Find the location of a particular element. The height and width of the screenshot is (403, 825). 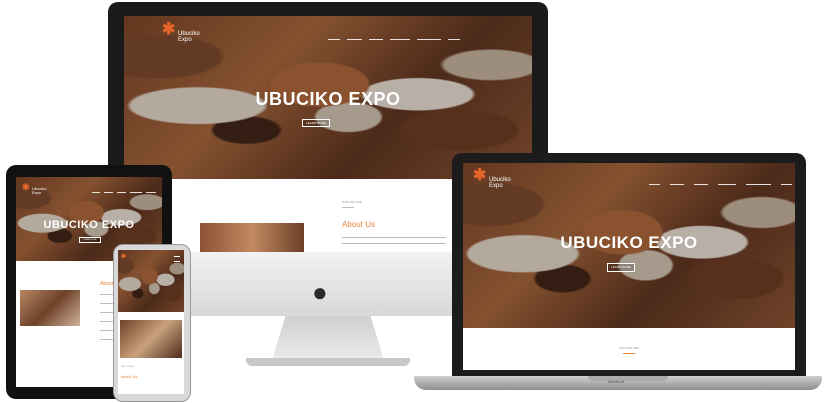

laptop-hero-button: LEARN MORE is located at coordinates (621, 267).